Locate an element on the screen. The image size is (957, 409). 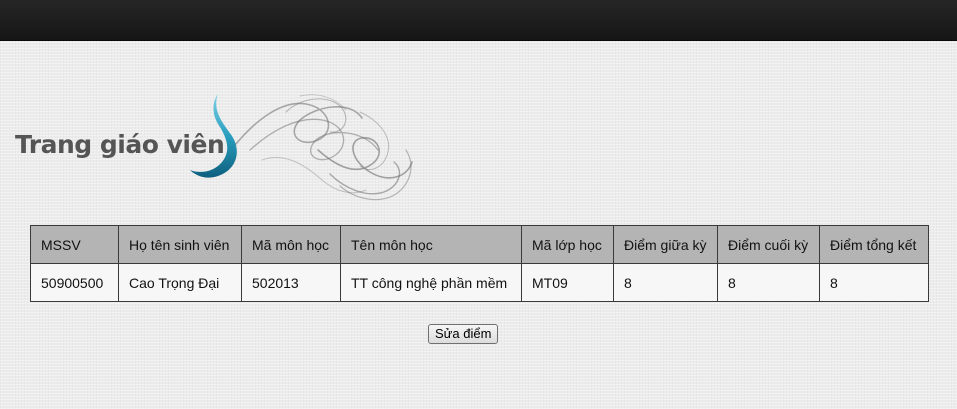
page-title: Trang giáo viên is located at coordinates (120, 144).